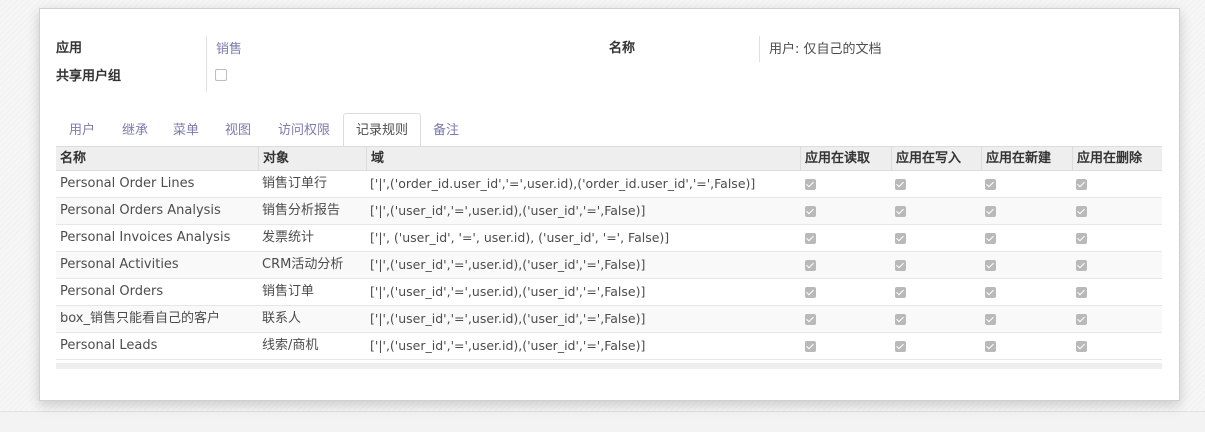 The width and height of the screenshot is (1205, 432). I want to click on tab-menus: 菜单, so click(186, 129).